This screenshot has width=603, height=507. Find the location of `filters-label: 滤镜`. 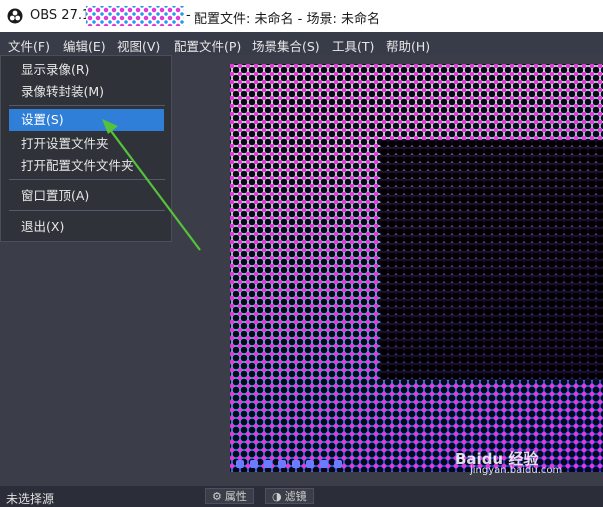

filters-label: 滤镜 is located at coordinates (295, 496).